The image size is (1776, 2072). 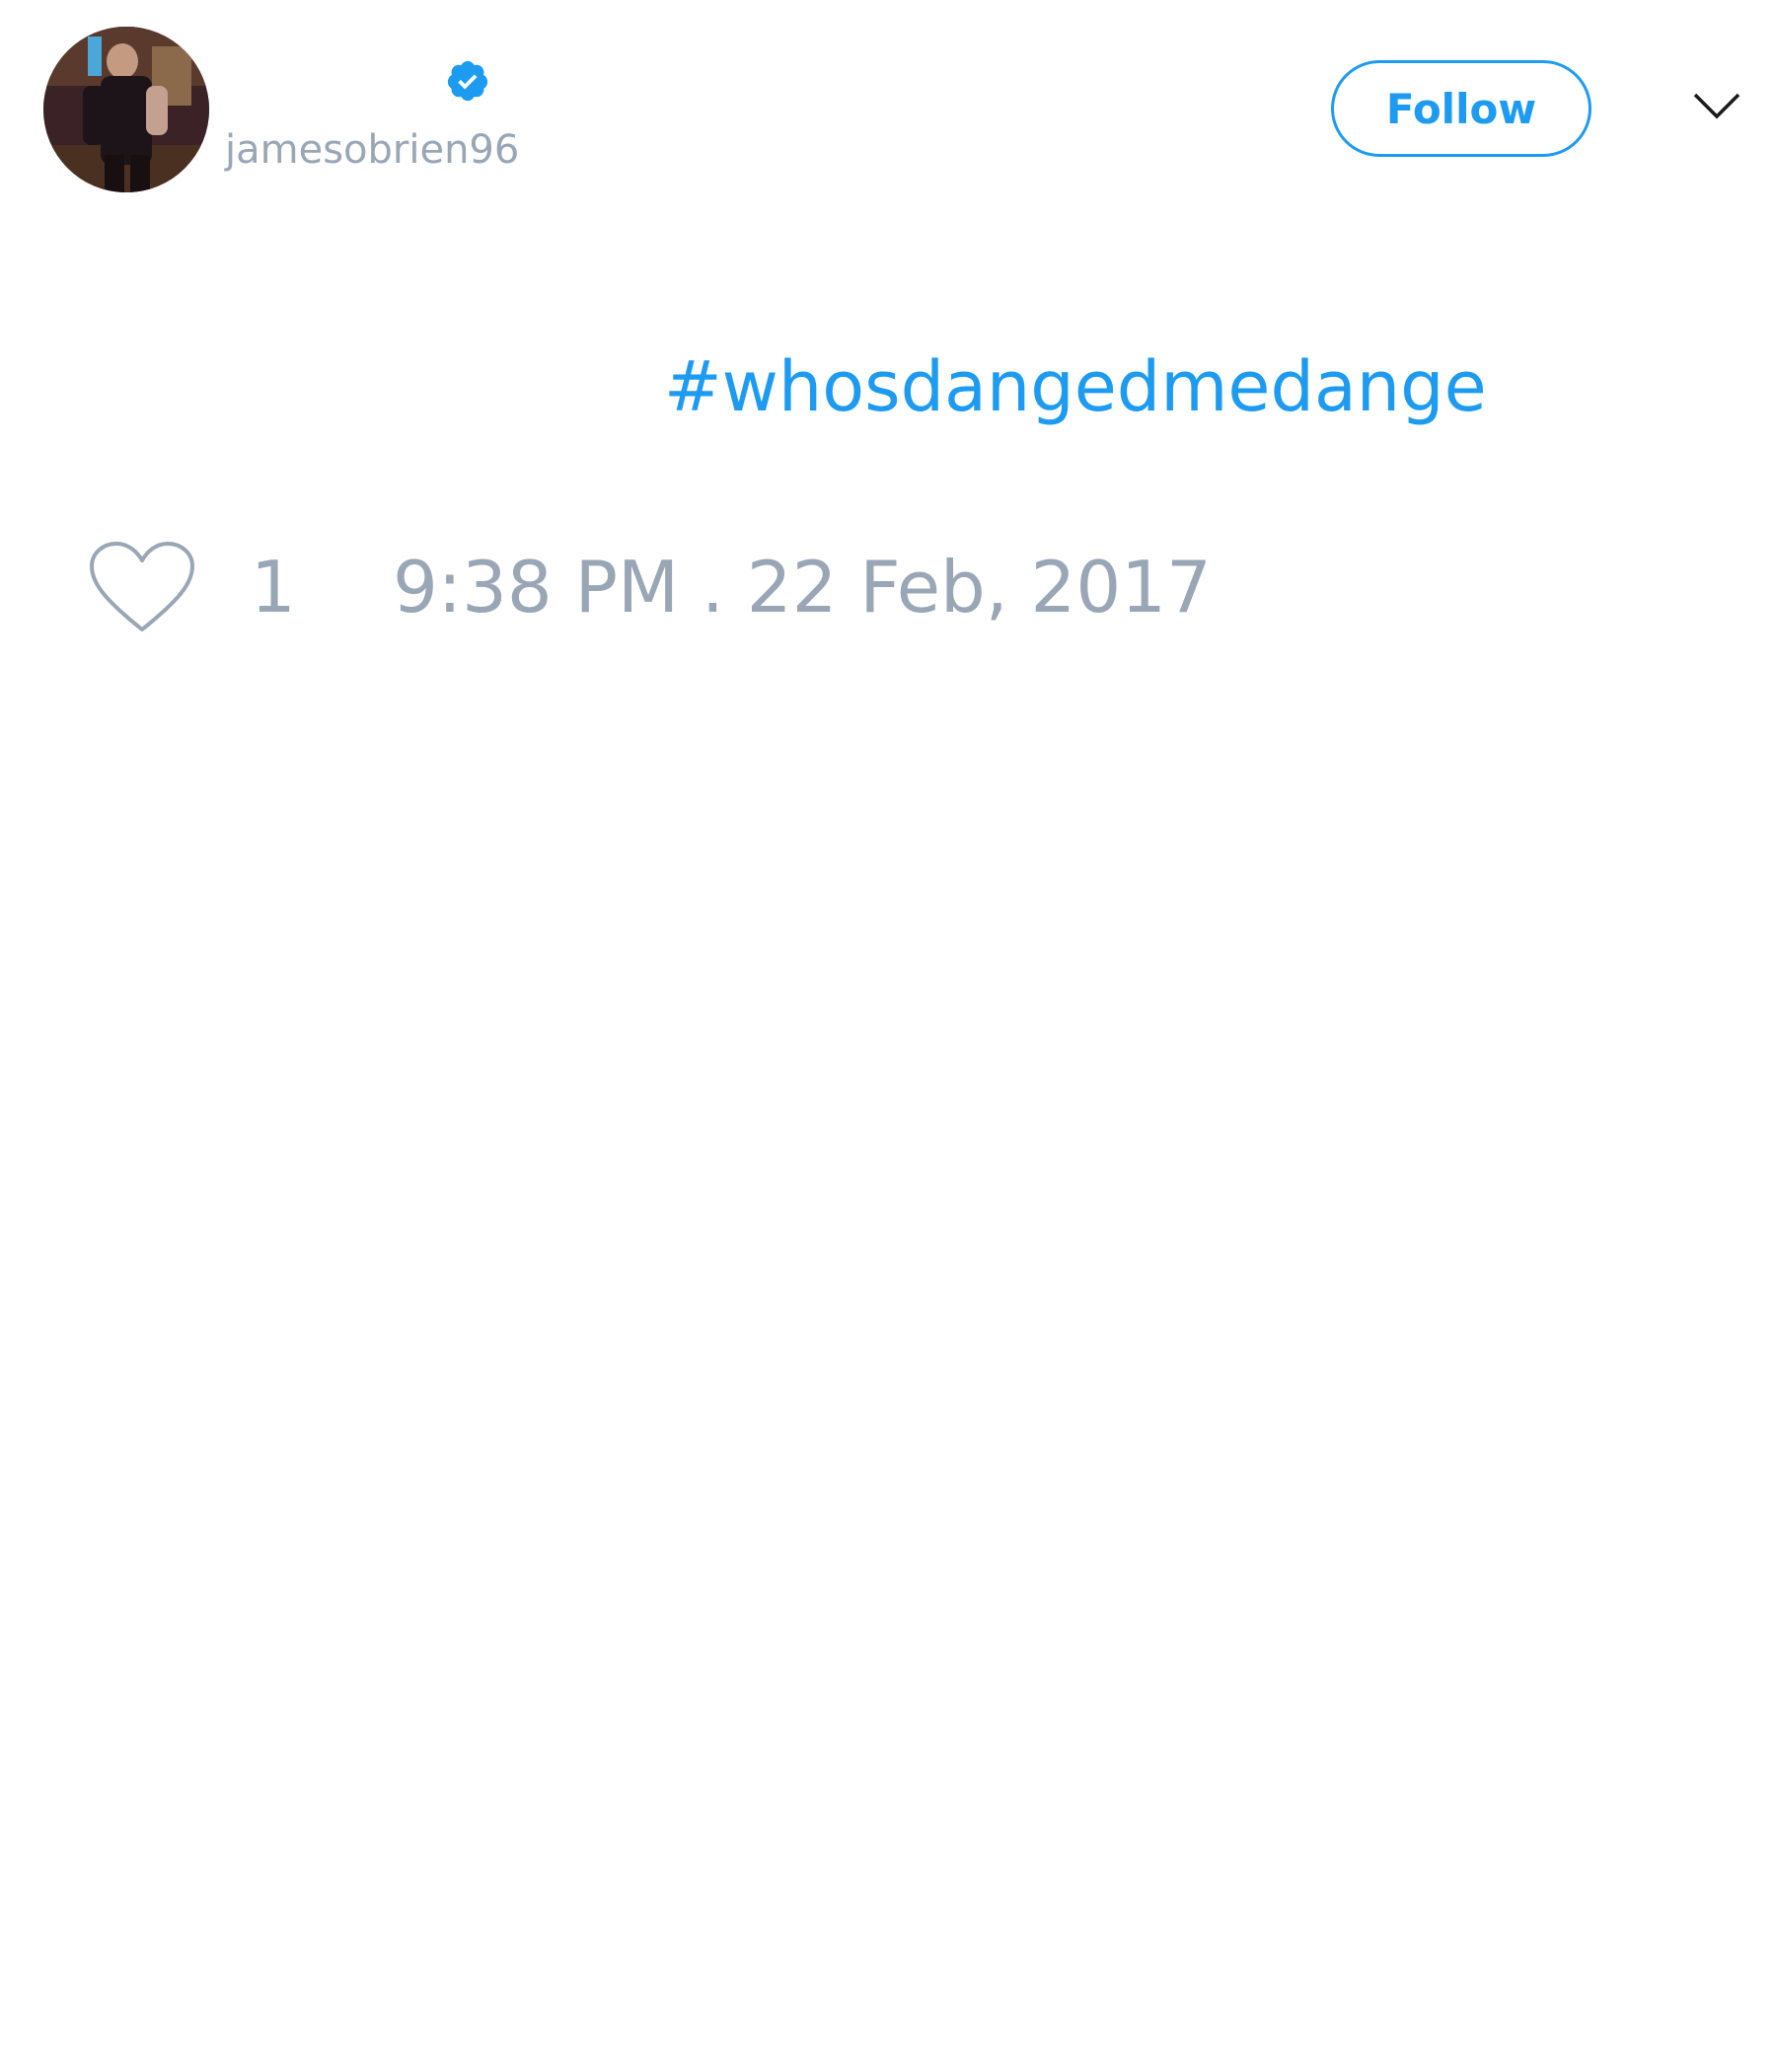 I want to click on like-count: 1, so click(x=274, y=588).